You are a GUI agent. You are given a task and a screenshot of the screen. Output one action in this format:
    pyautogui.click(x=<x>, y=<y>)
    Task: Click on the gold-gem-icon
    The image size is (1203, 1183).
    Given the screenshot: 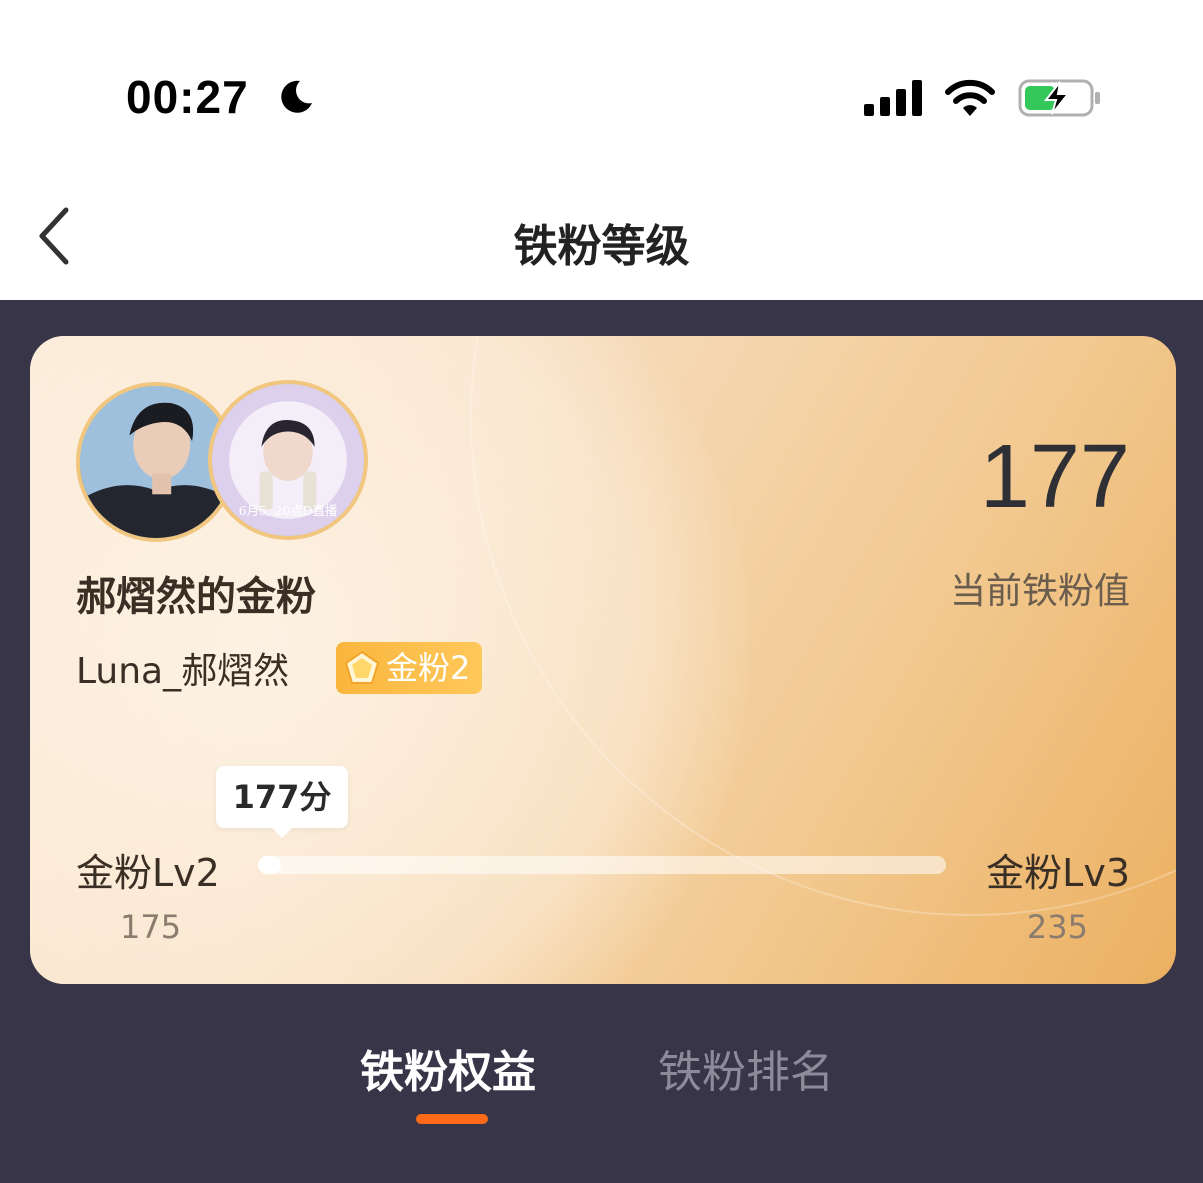 What is the action you would take?
    pyautogui.click(x=362, y=667)
    